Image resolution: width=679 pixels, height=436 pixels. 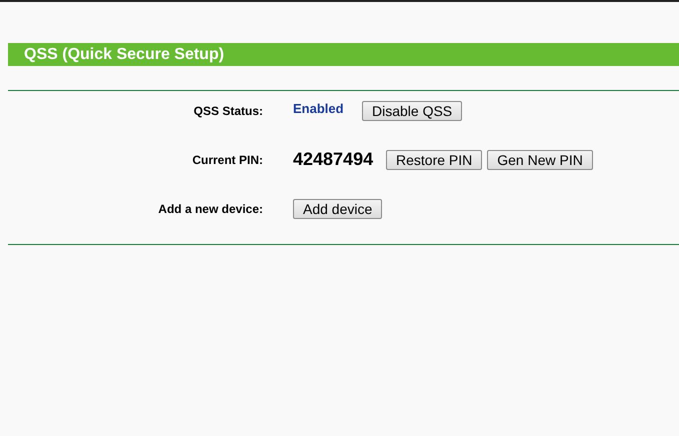 What do you see at coordinates (210, 209) in the screenshot?
I see `field-label: Add a new device:` at bounding box center [210, 209].